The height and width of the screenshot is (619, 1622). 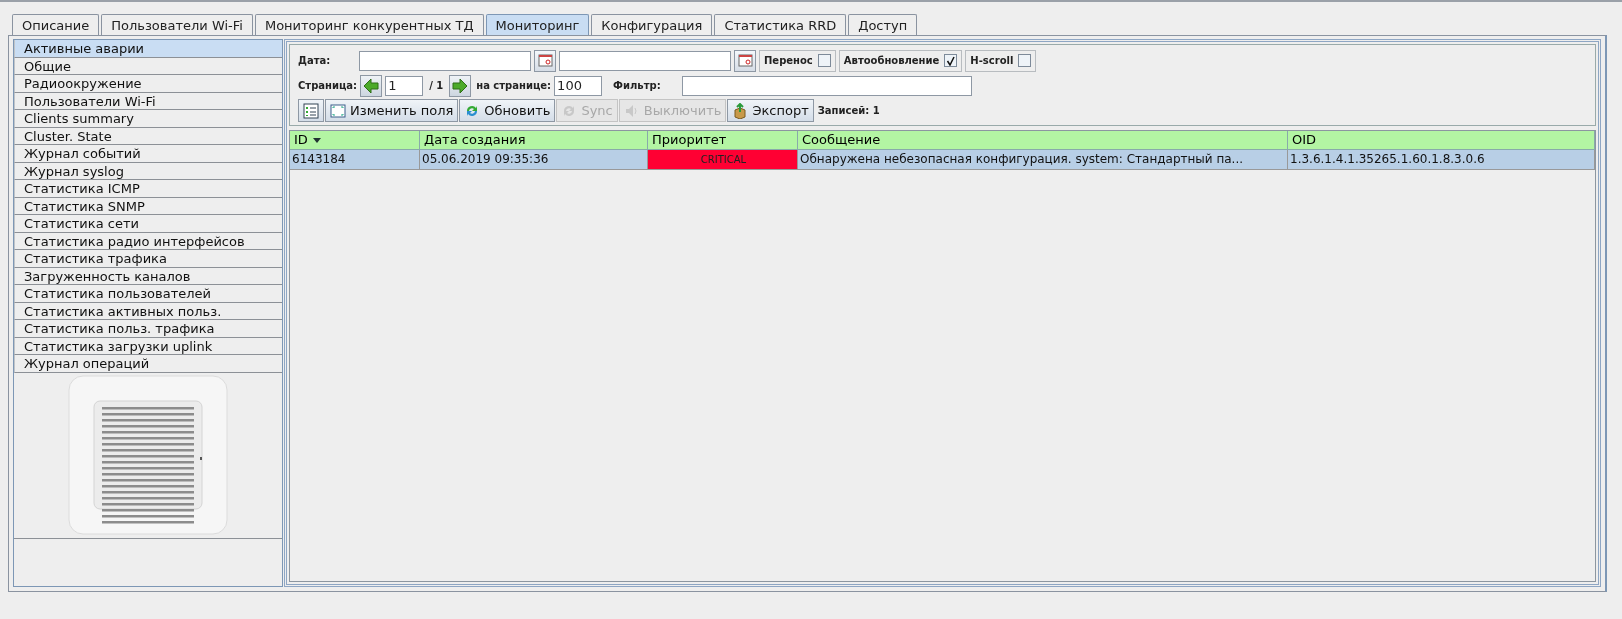 I want to click on filter-label: Фильтр:, so click(x=637, y=85).